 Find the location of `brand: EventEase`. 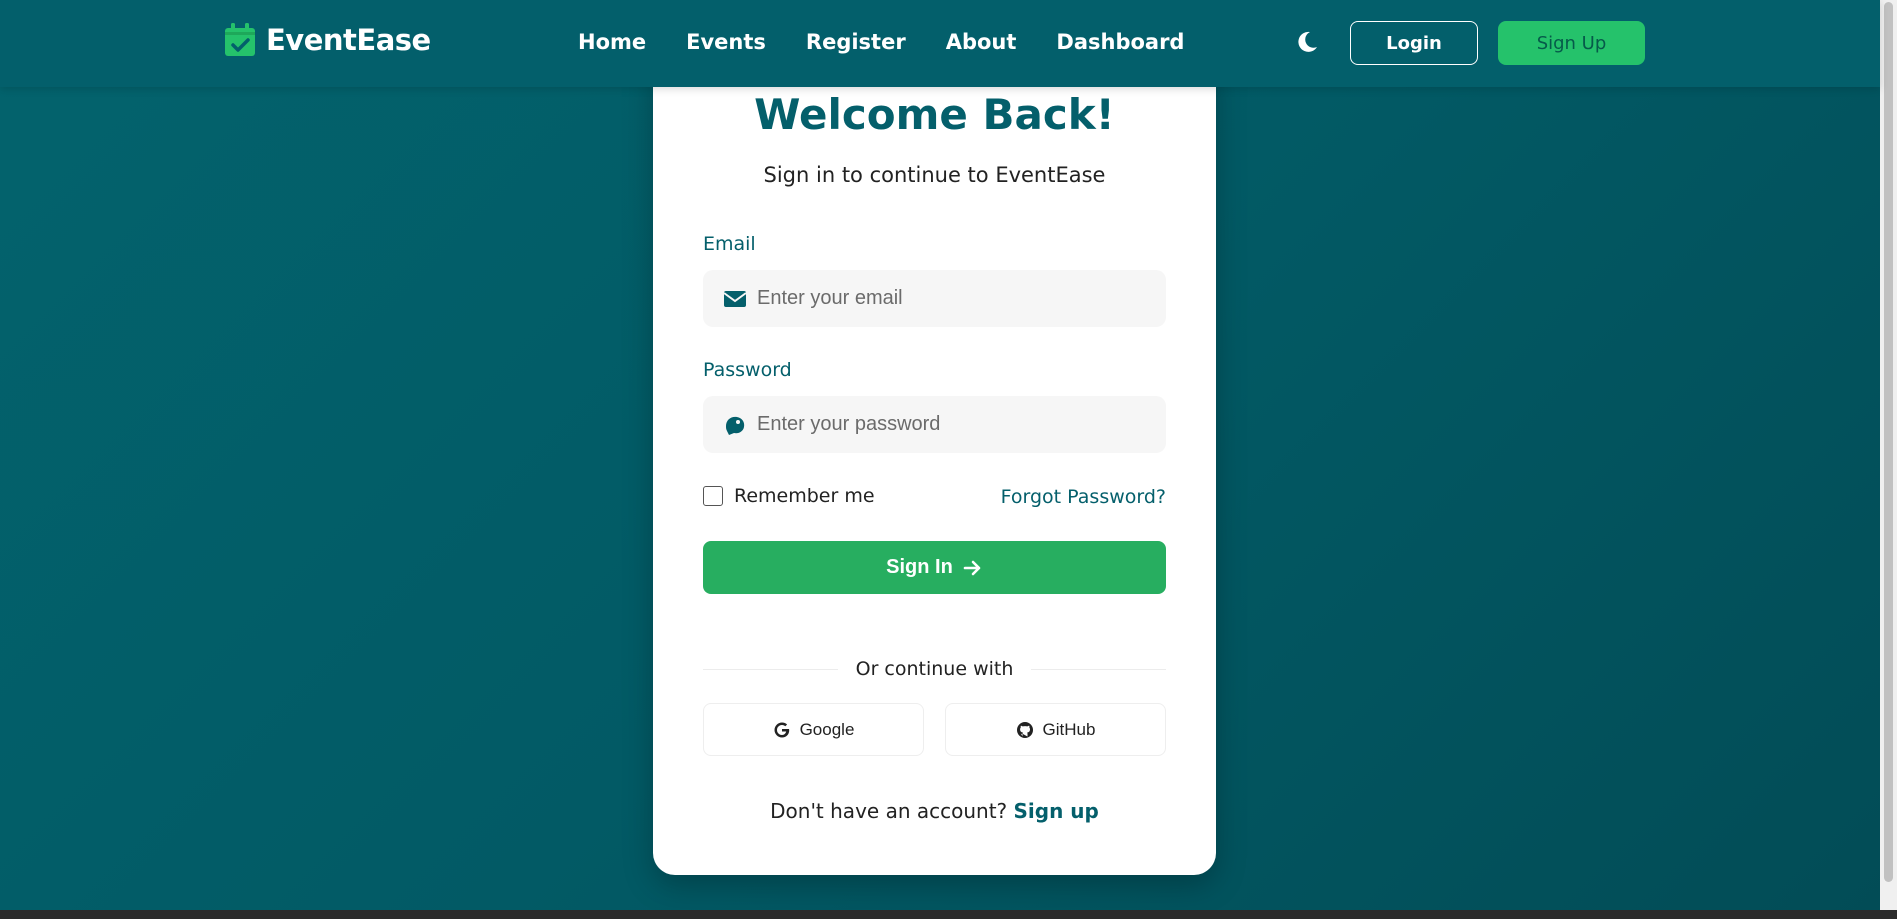

brand: EventEase is located at coordinates (326, 40).